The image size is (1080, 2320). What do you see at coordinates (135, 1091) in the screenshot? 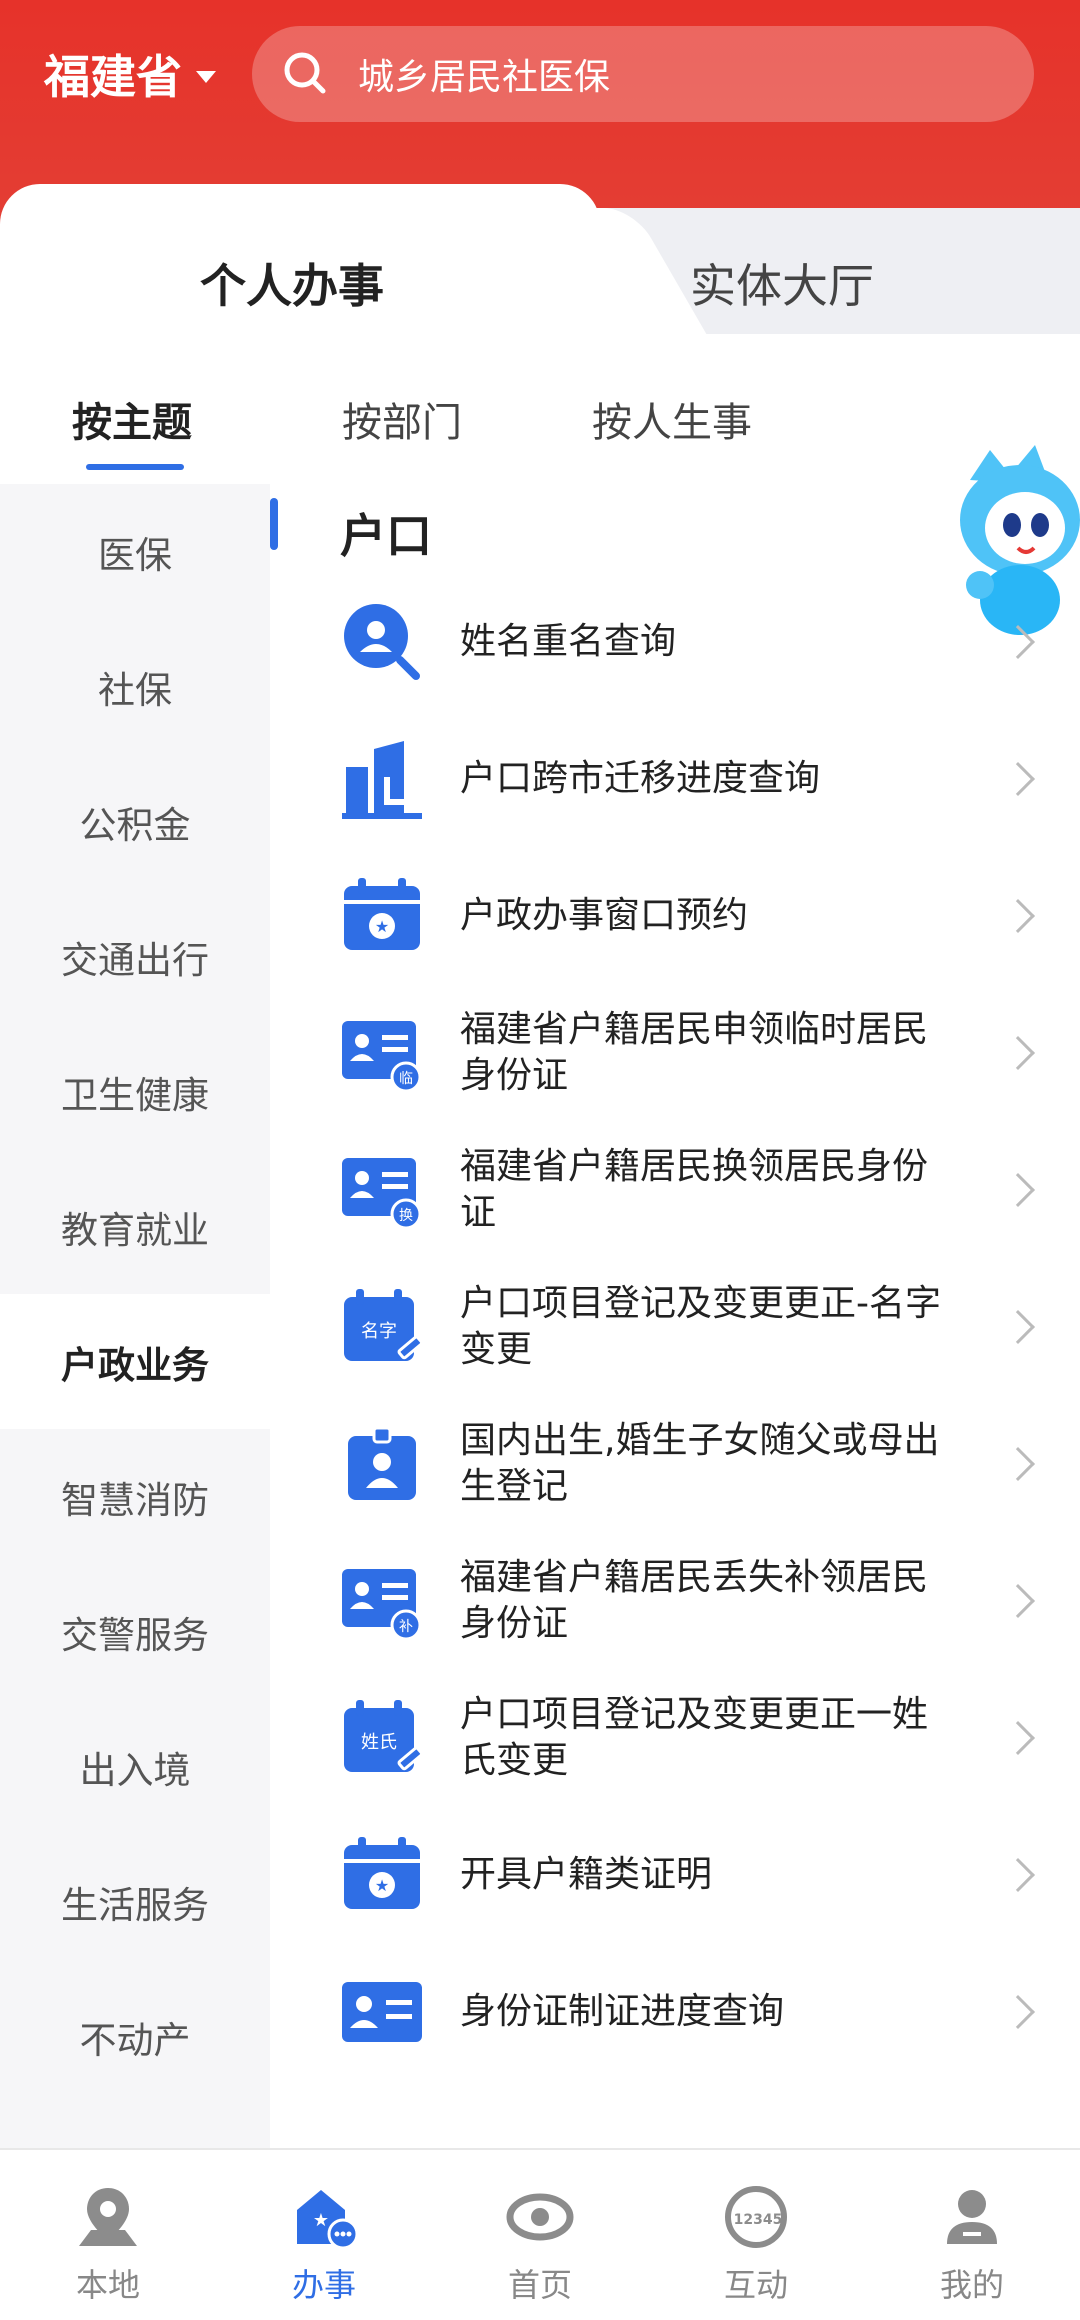
I see `sidebar-item-health: 卫生健康` at bounding box center [135, 1091].